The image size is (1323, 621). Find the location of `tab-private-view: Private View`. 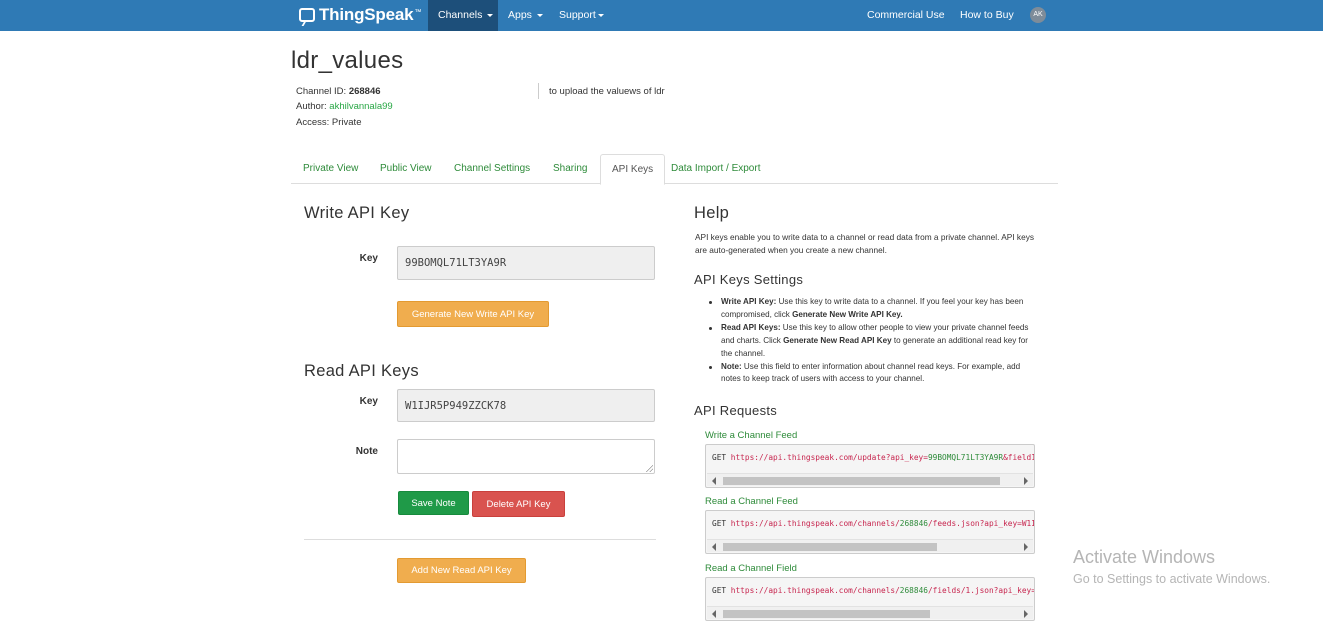

tab-private-view: Private View is located at coordinates (330, 169).